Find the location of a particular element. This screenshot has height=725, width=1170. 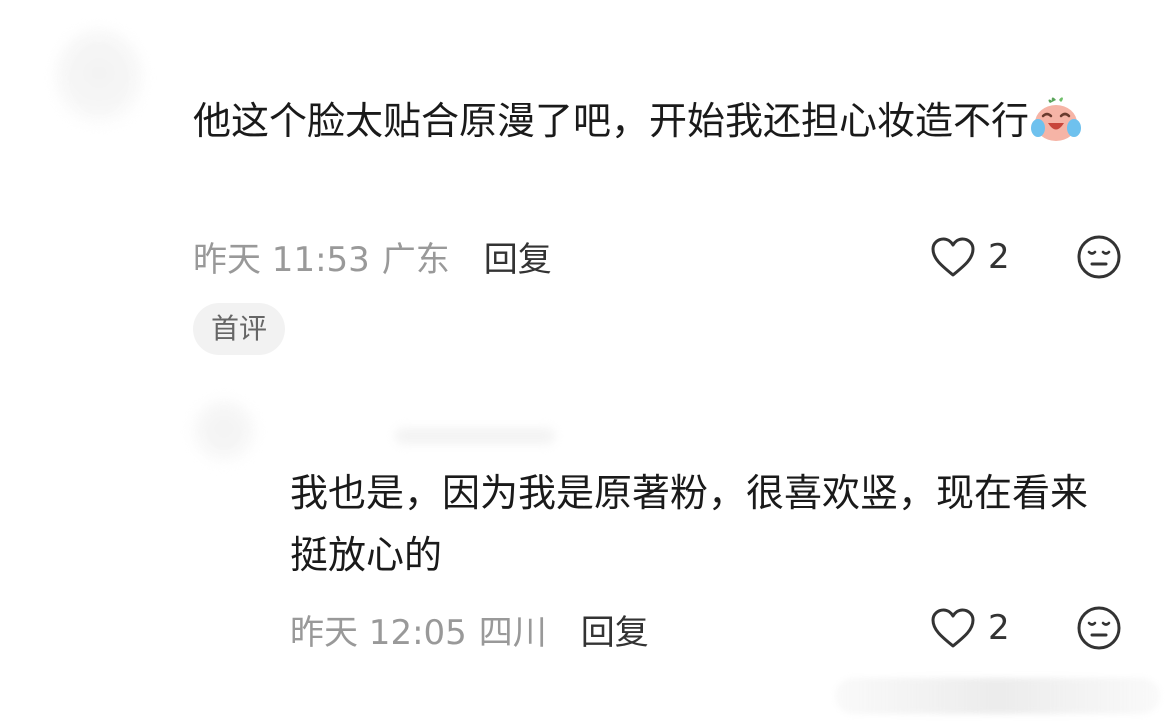

first-comment-badge: 首评 is located at coordinates (239, 329).